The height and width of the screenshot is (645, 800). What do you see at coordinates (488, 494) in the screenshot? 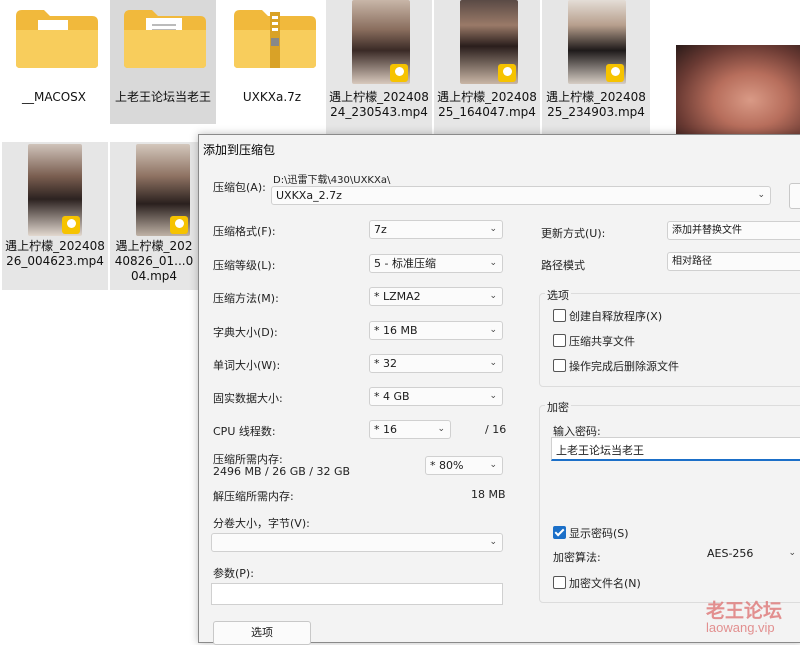
I see `decomp-value: 18 MB` at bounding box center [488, 494].